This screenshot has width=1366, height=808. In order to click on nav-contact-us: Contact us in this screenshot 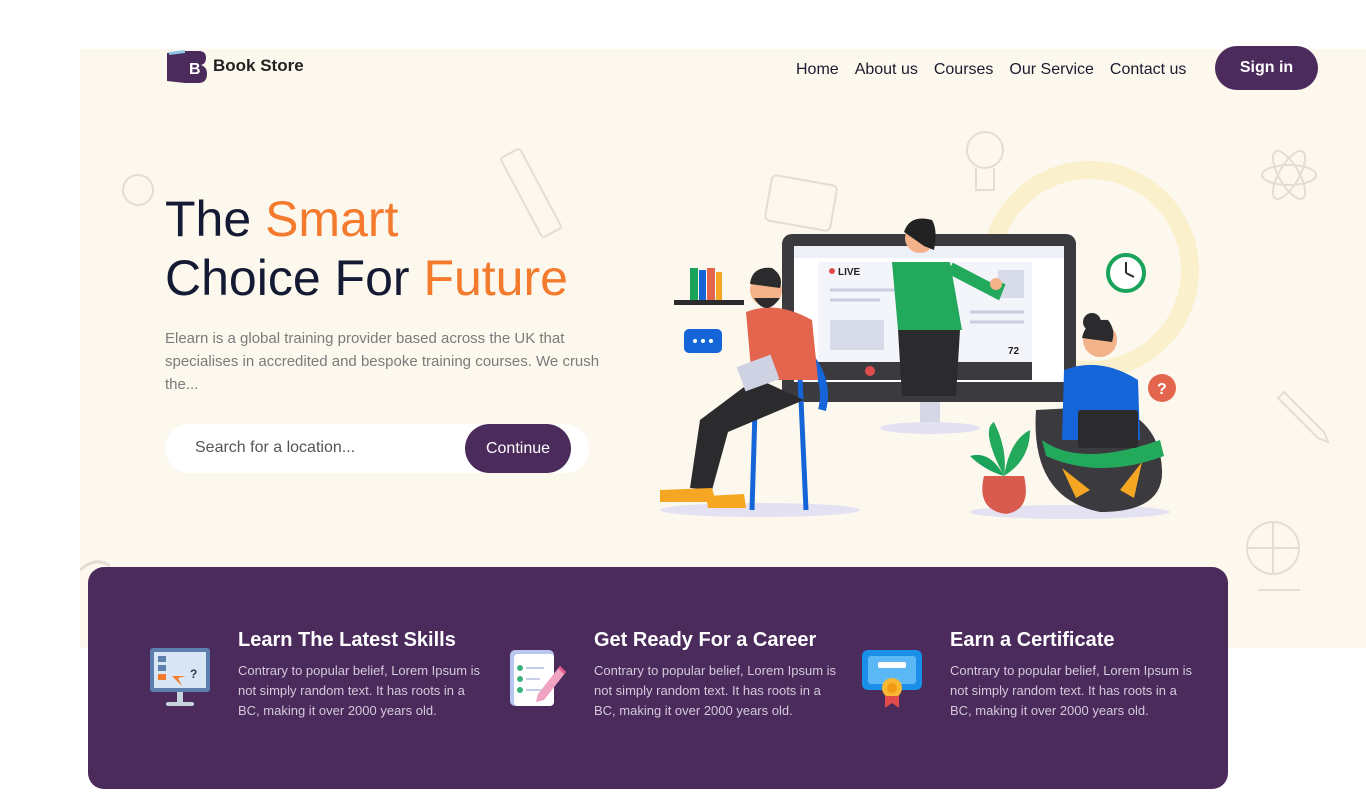, I will do `click(1148, 70)`.